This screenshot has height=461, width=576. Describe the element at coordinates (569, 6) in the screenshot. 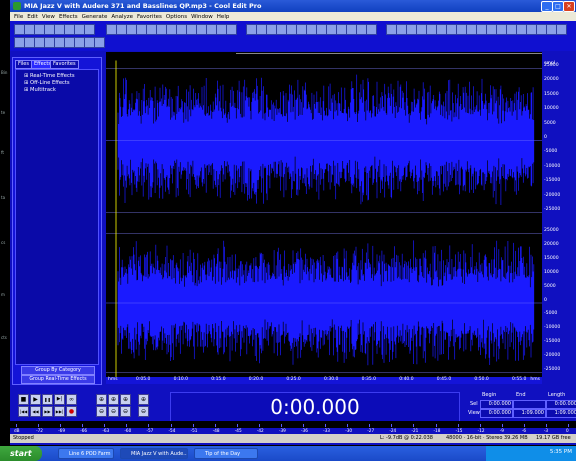

I see `close-button: ✕` at that location.